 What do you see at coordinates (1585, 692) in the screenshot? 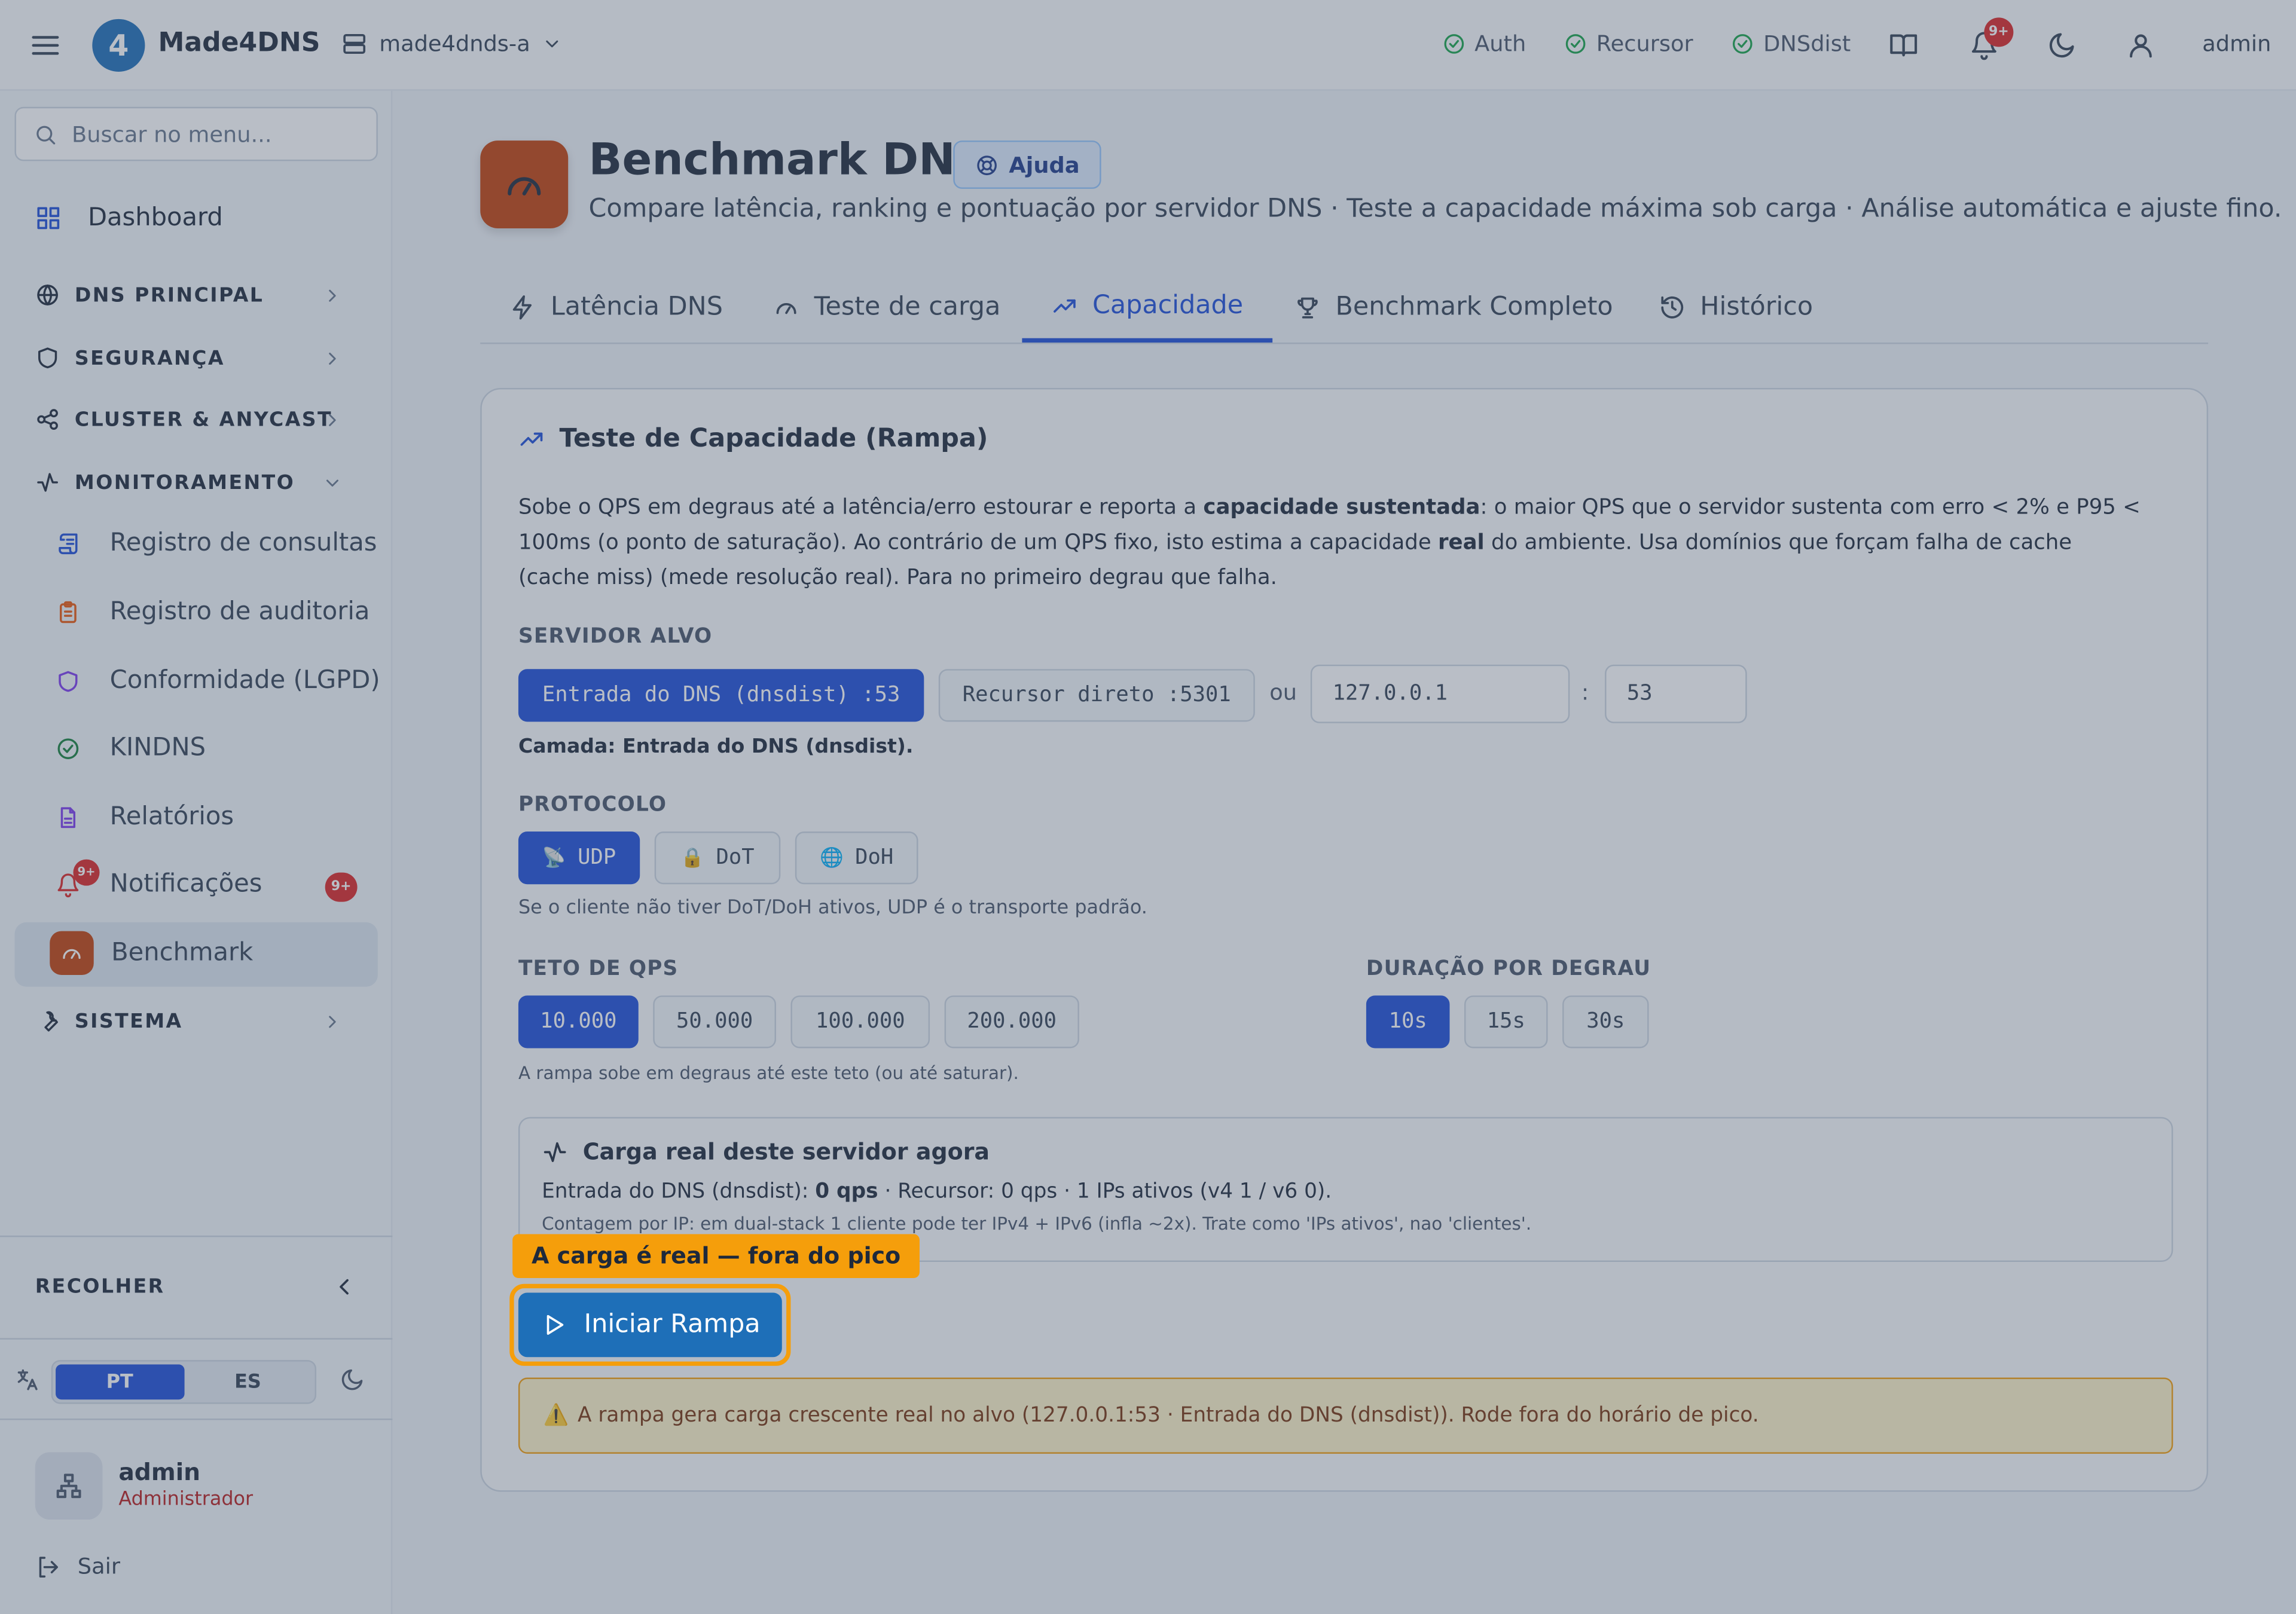
I see `colon-label: :` at bounding box center [1585, 692].